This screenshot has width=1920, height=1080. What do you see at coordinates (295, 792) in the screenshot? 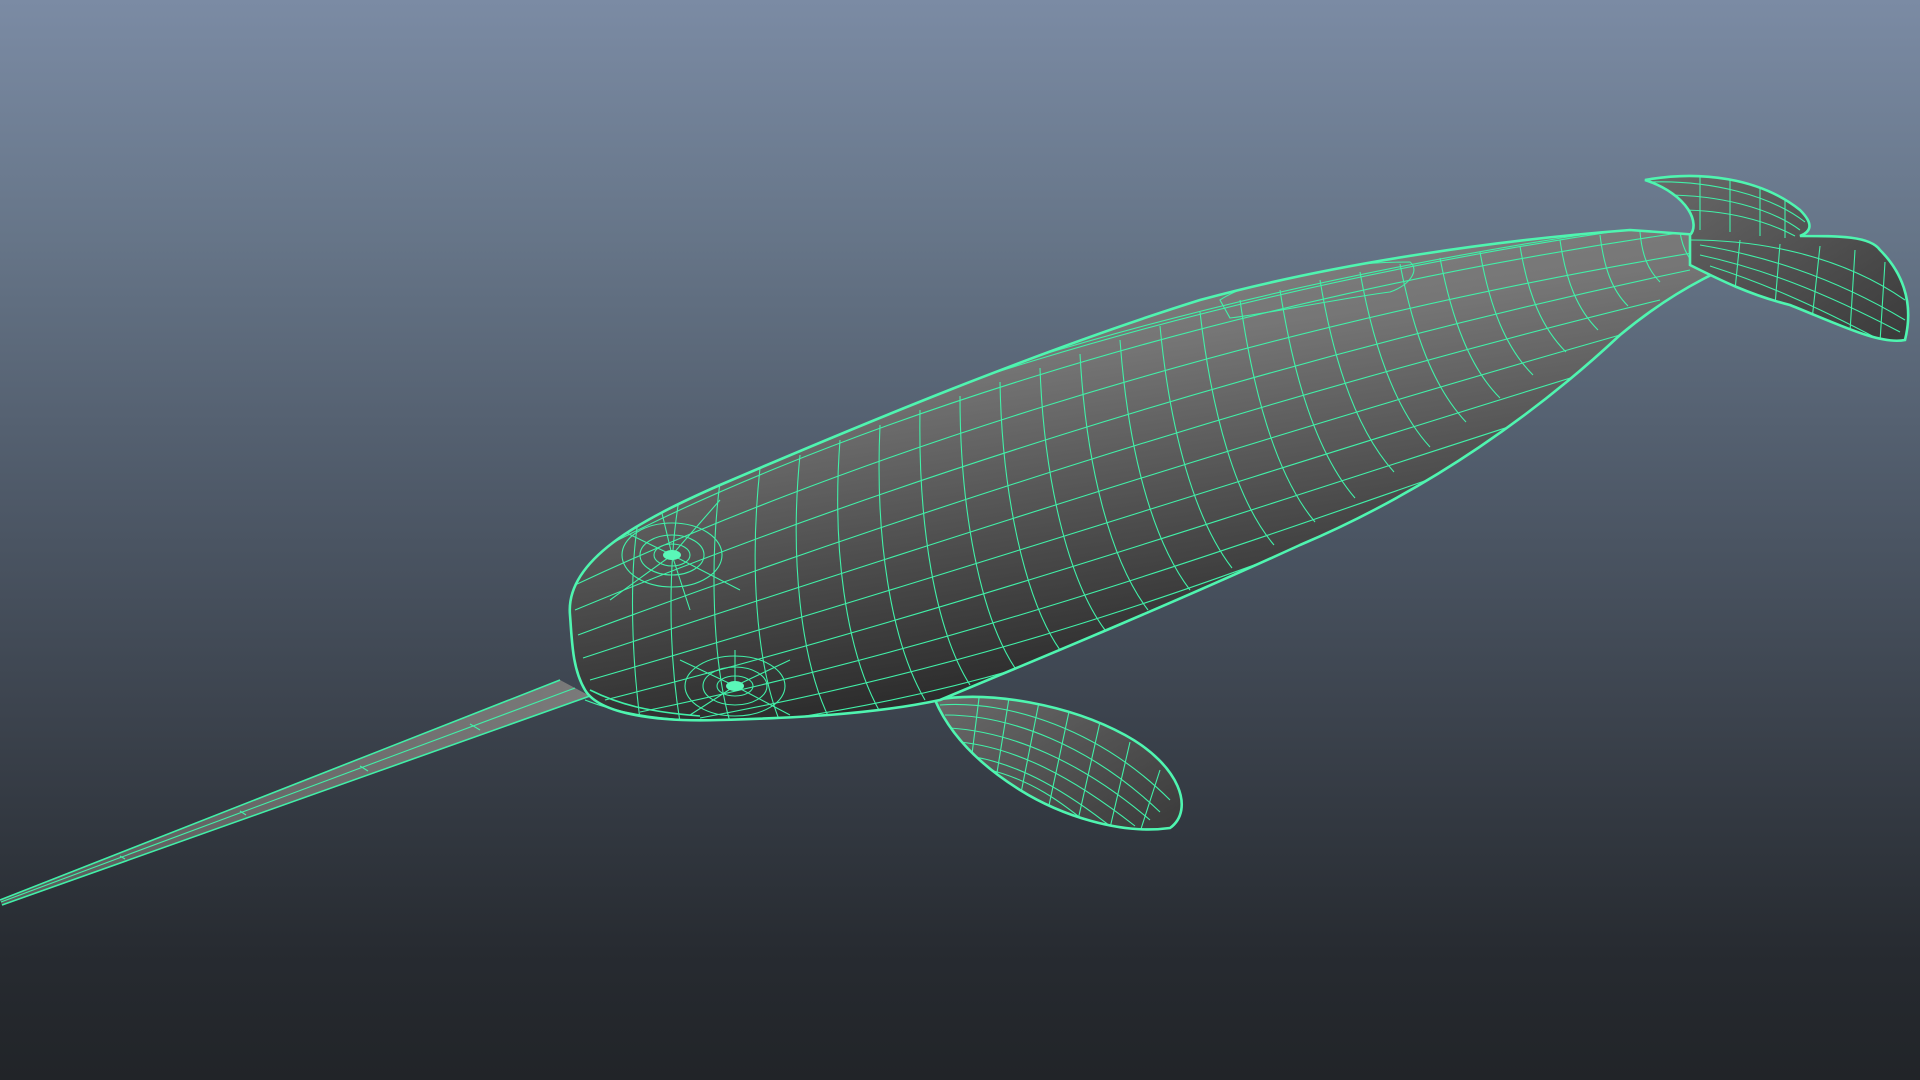
I see `tusk` at bounding box center [295, 792].